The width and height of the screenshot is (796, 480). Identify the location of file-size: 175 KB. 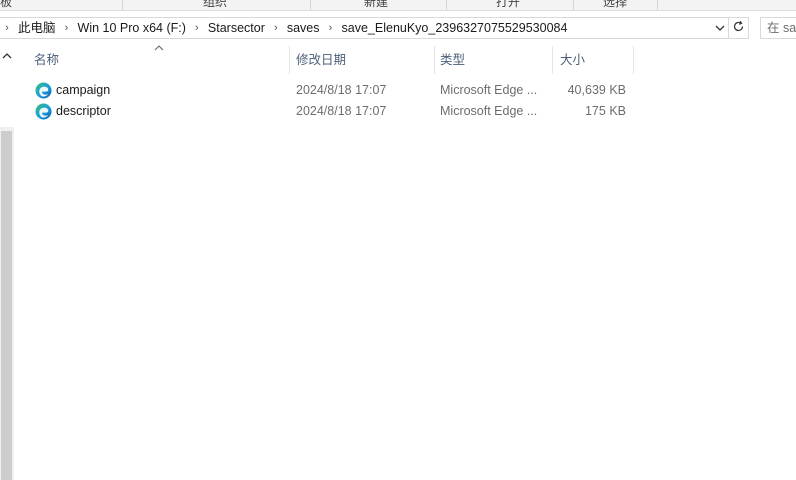
(605, 111).